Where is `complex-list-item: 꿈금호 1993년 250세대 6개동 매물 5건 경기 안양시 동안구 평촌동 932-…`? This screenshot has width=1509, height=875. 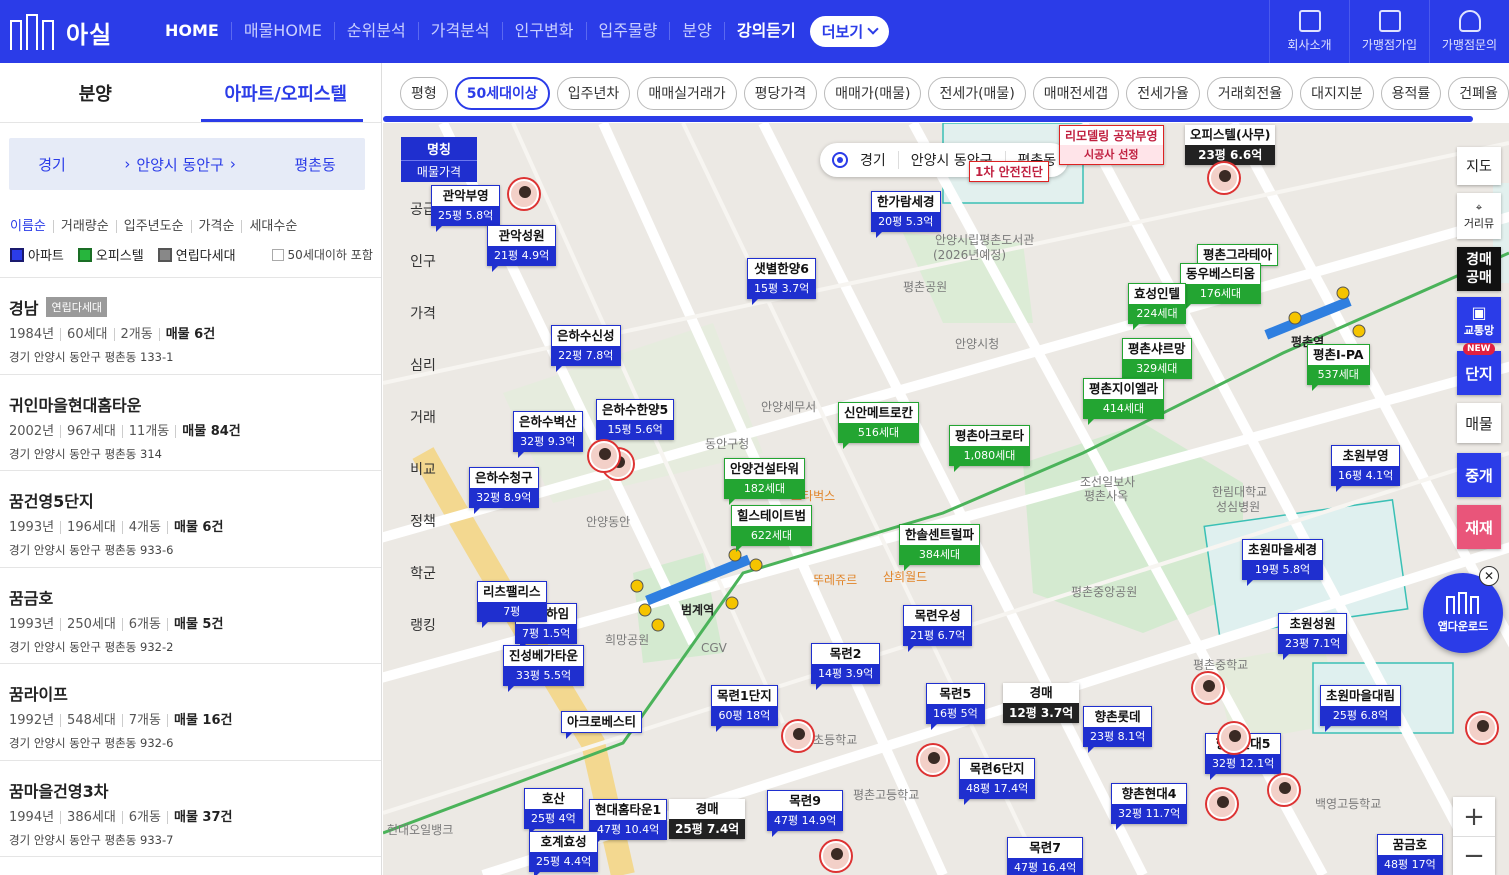 complex-list-item: 꿈금호 1993년 250세대 6개동 매물 5건 경기 안양시 동안구 평촌동 932-… is located at coordinates (190, 616).